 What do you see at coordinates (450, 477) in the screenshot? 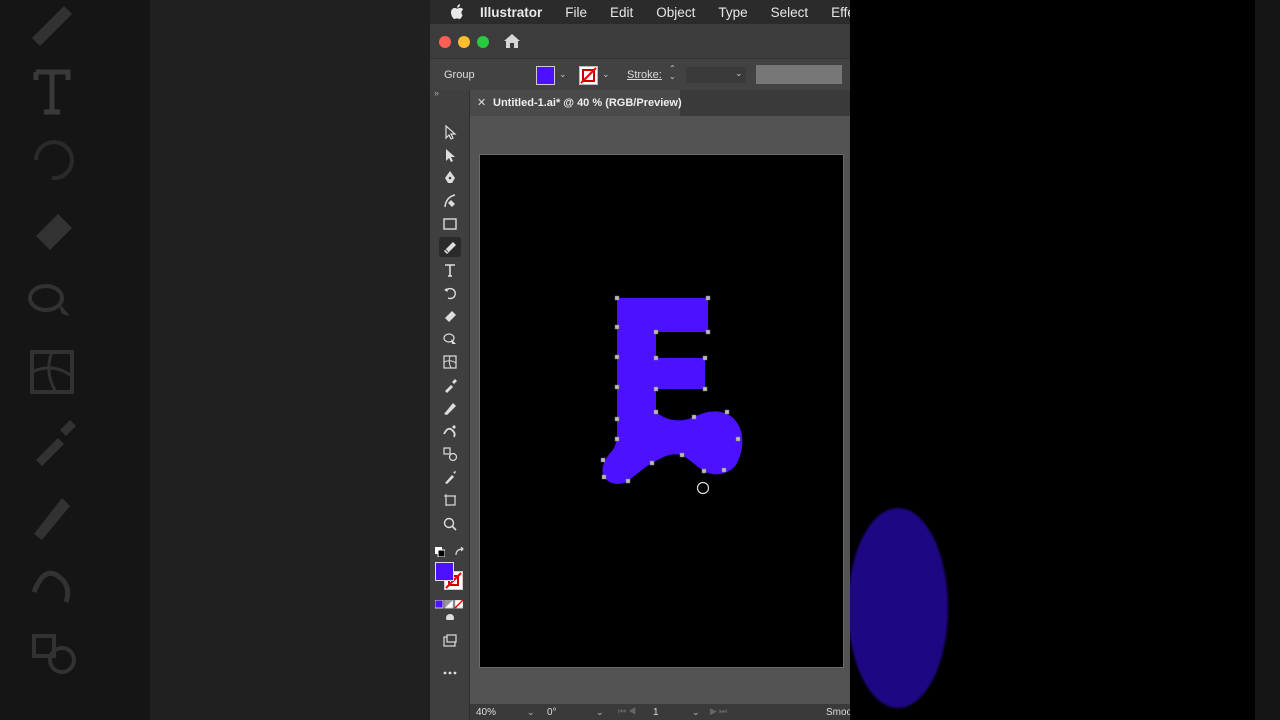
I see `paintbrush-tool-icon` at bounding box center [450, 477].